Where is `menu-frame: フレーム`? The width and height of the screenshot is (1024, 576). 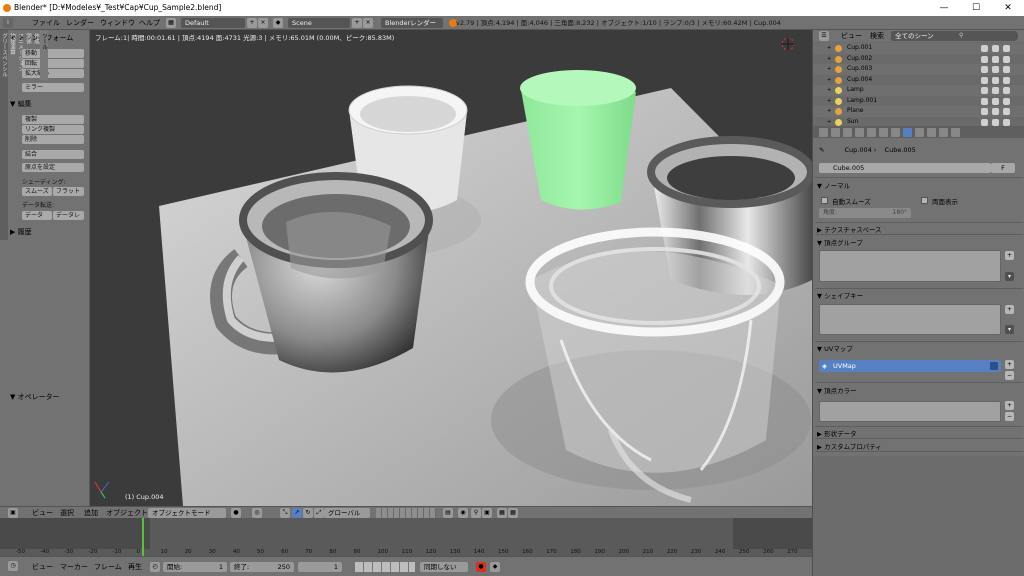
menu-frame: フレーム is located at coordinates (108, 567).